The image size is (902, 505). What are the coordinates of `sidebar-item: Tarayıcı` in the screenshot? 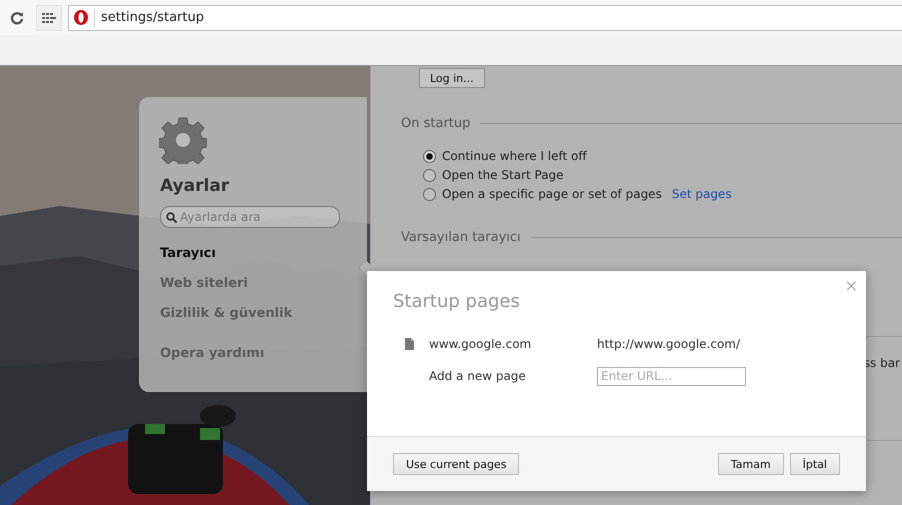 It's located at (253, 261).